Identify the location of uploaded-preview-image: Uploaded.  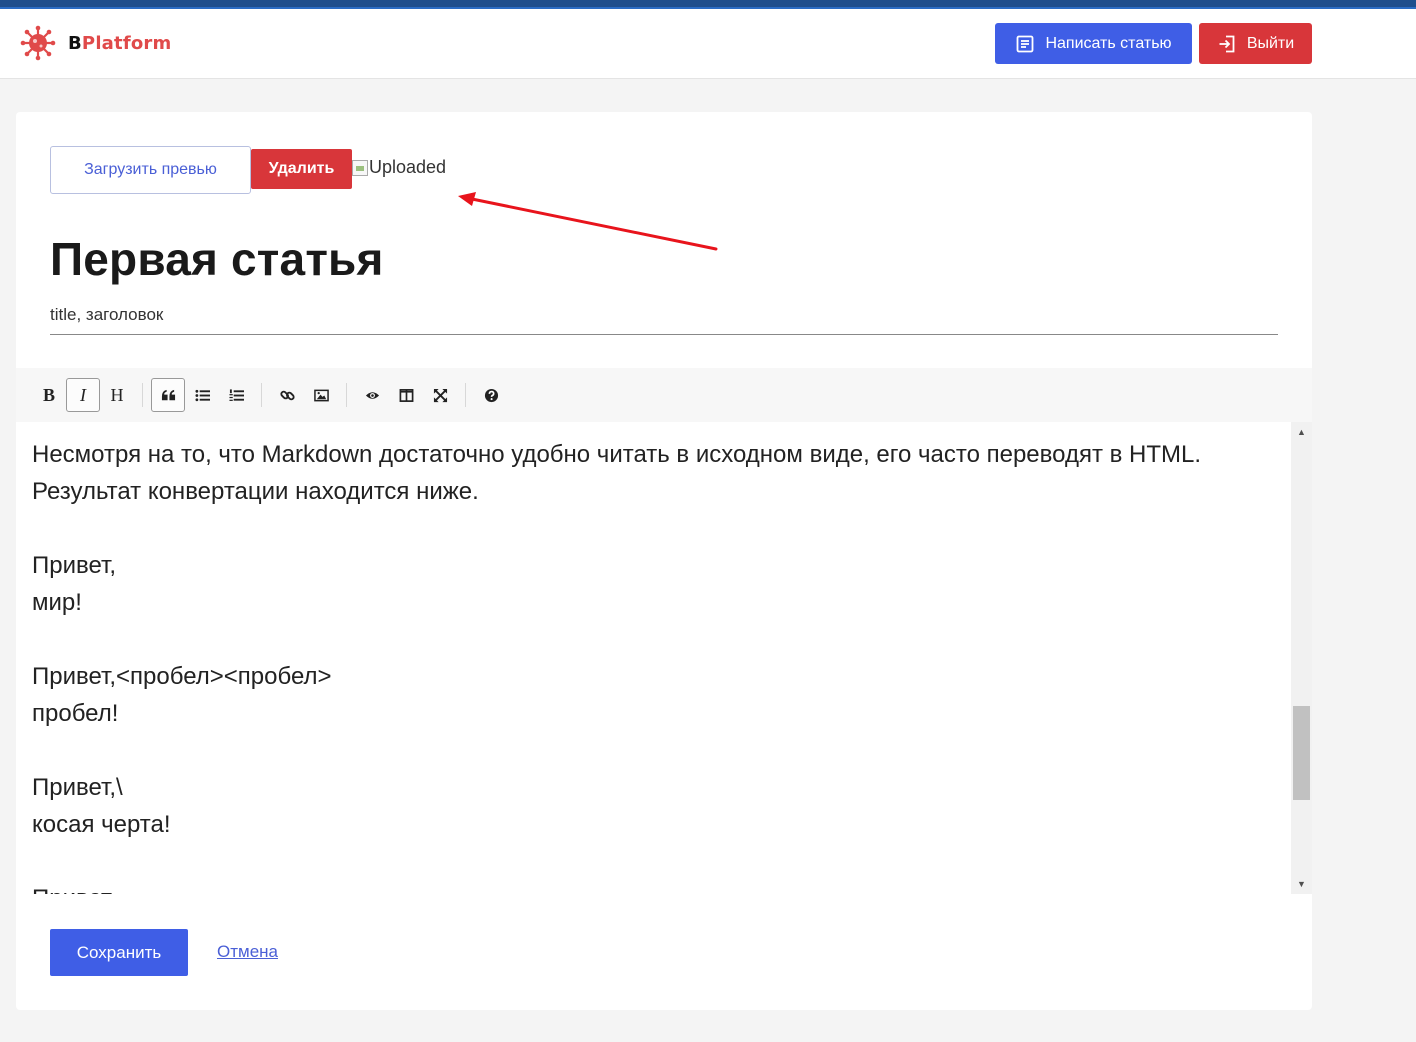
(399, 167).